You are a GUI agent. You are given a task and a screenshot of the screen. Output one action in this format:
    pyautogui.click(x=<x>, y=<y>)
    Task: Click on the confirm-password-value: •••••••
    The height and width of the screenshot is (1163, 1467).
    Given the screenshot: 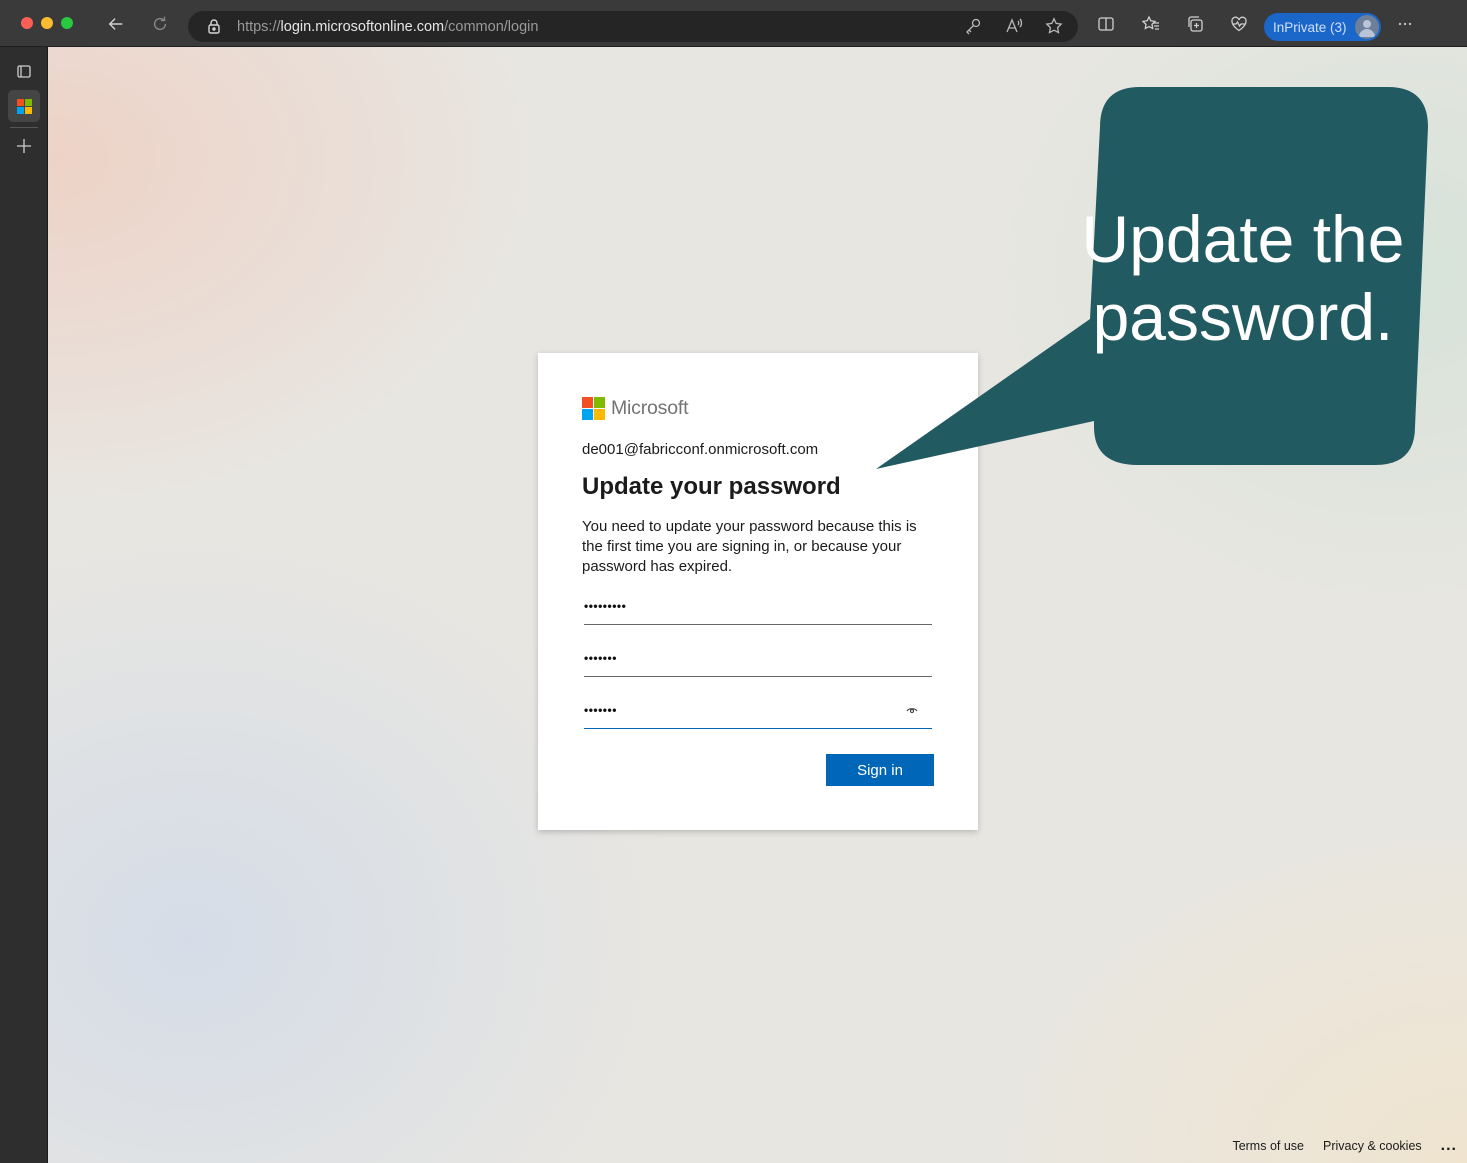 What is the action you would take?
    pyautogui.click(x=600, y=710)
    